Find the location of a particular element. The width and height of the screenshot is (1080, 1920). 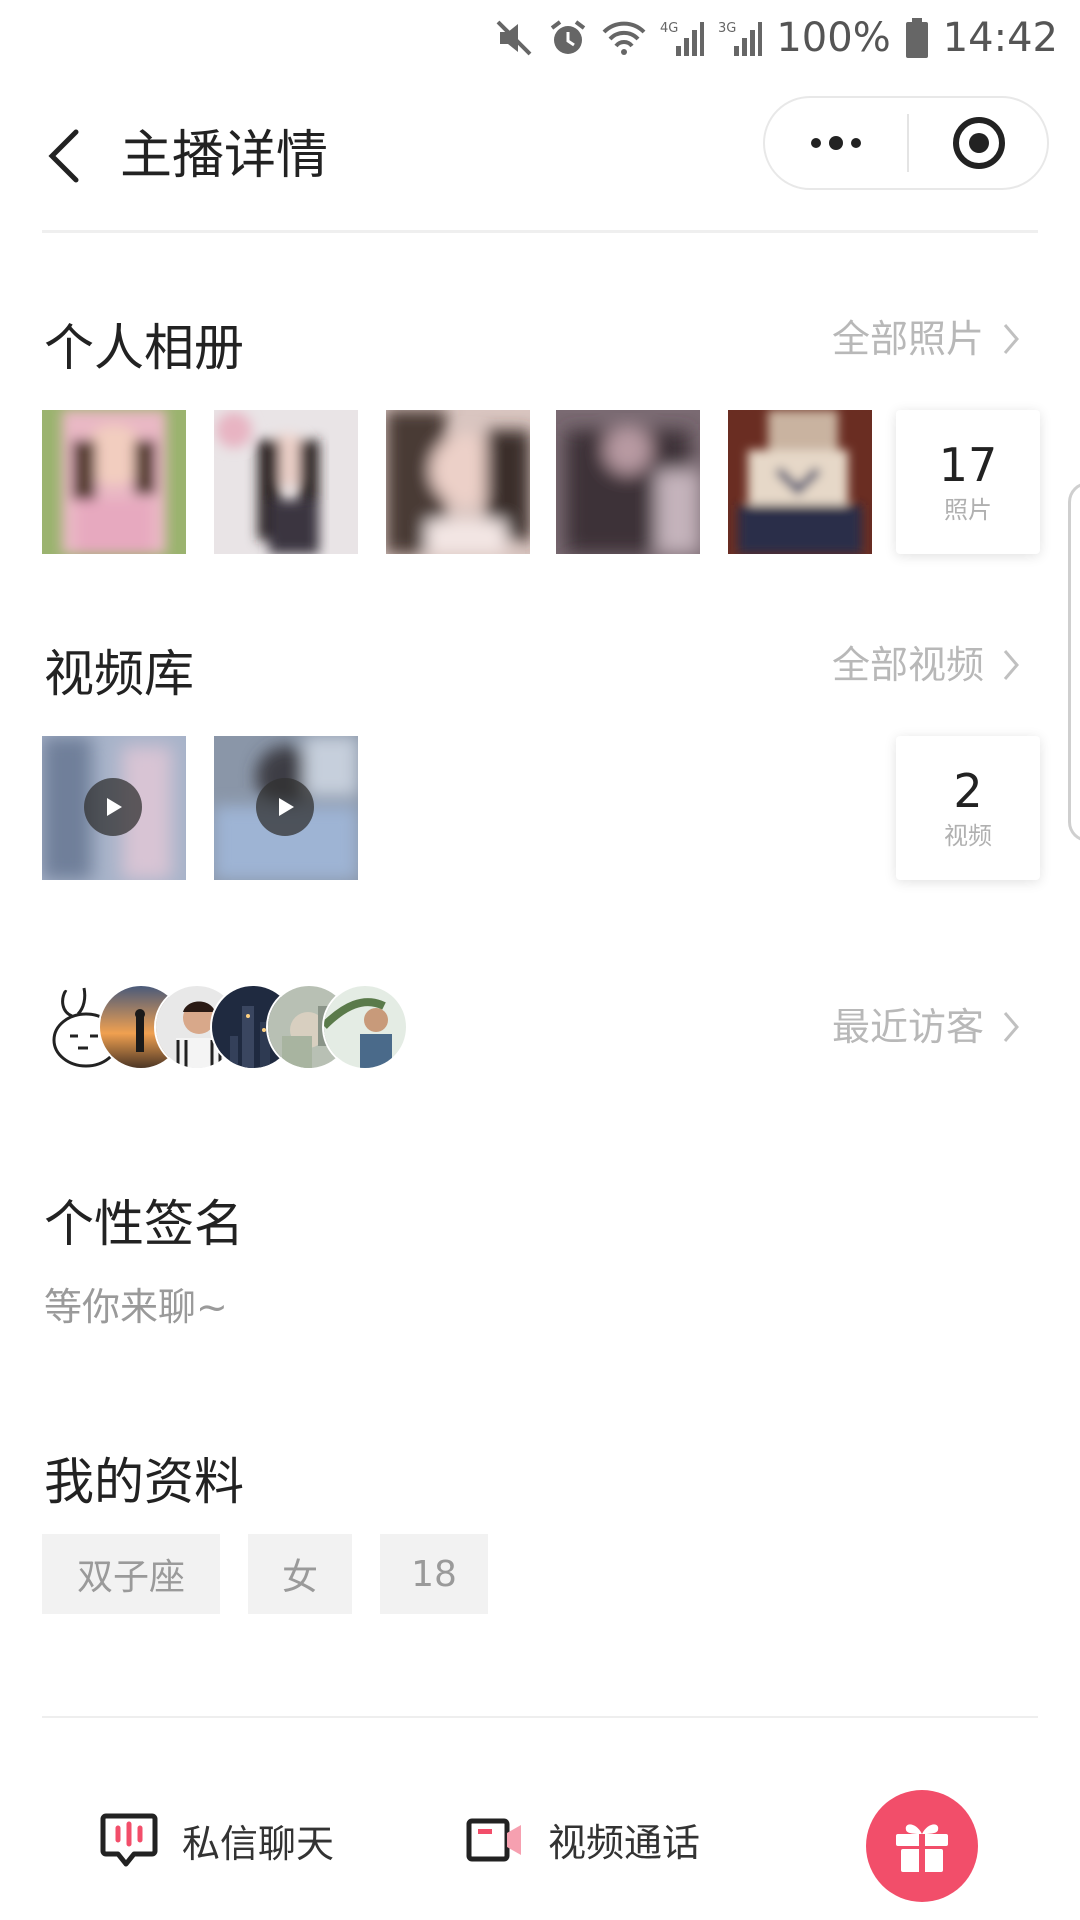

recent-visitors-link: 最近访客 is located at coordinates (926, 1027).